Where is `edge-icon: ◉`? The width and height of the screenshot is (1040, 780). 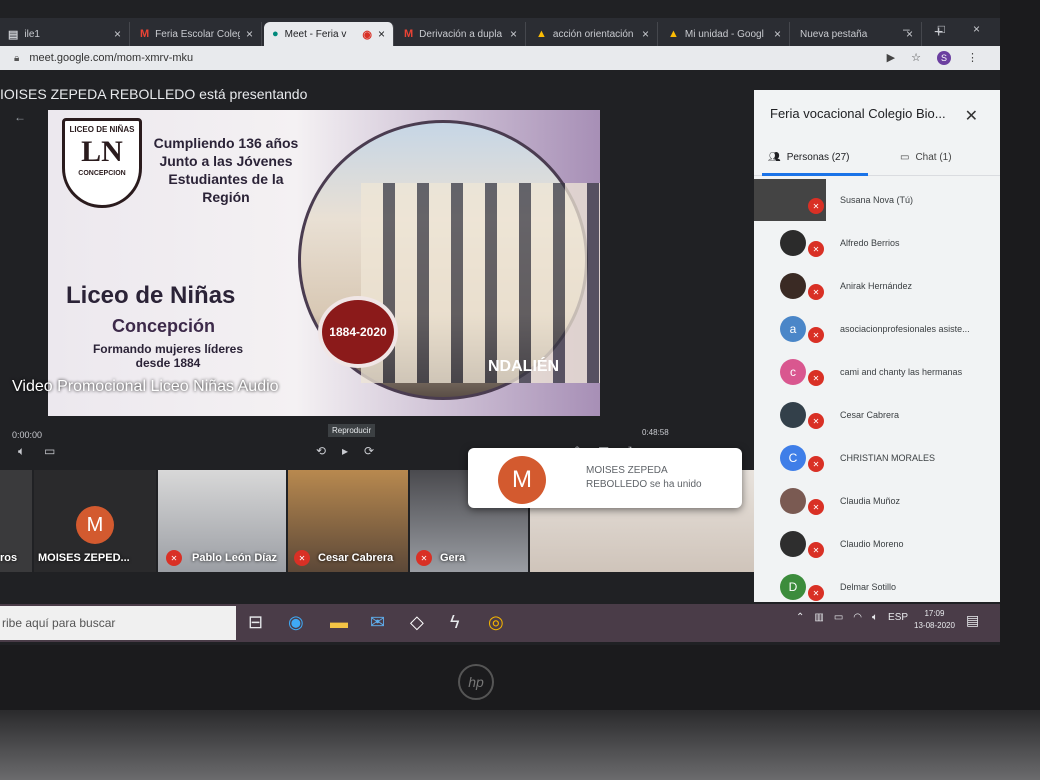
edge-icon: ◉ is located at coordinates (296, 622).